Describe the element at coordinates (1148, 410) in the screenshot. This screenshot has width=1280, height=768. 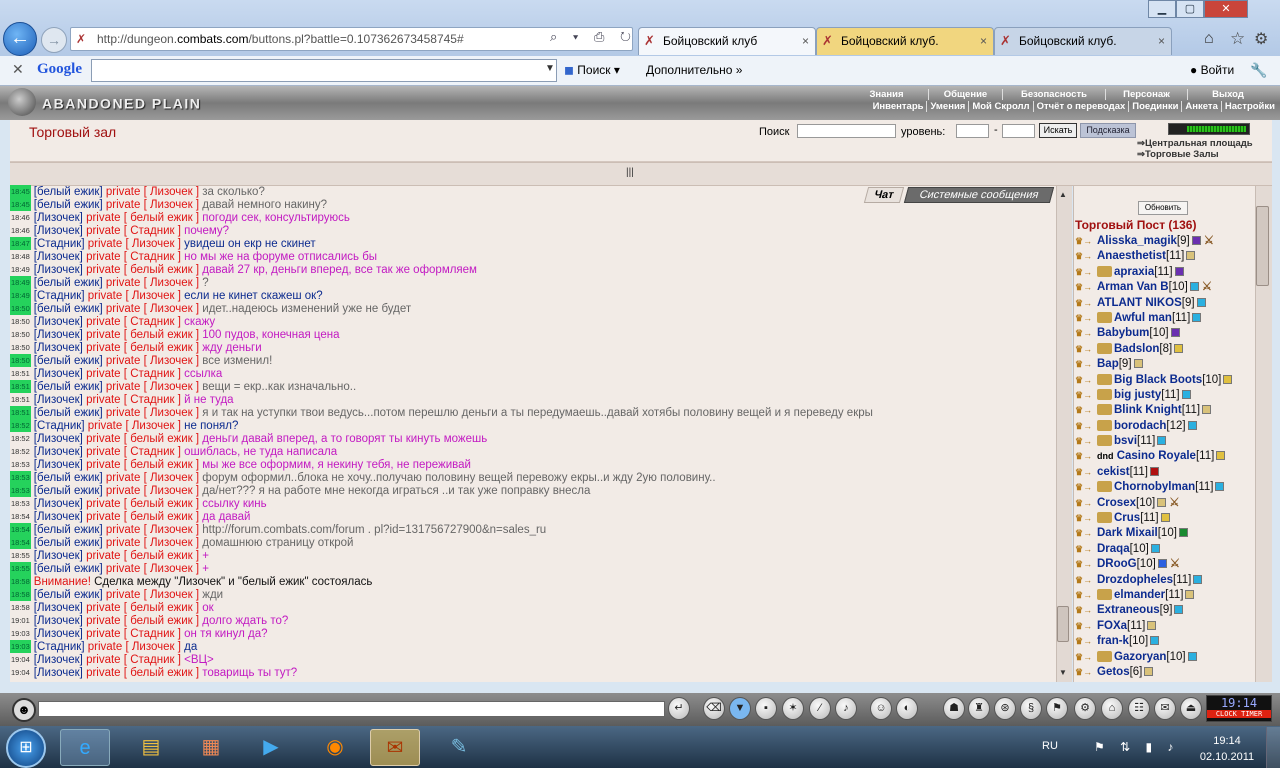
I see `player-name: Blink Knight` at that location.